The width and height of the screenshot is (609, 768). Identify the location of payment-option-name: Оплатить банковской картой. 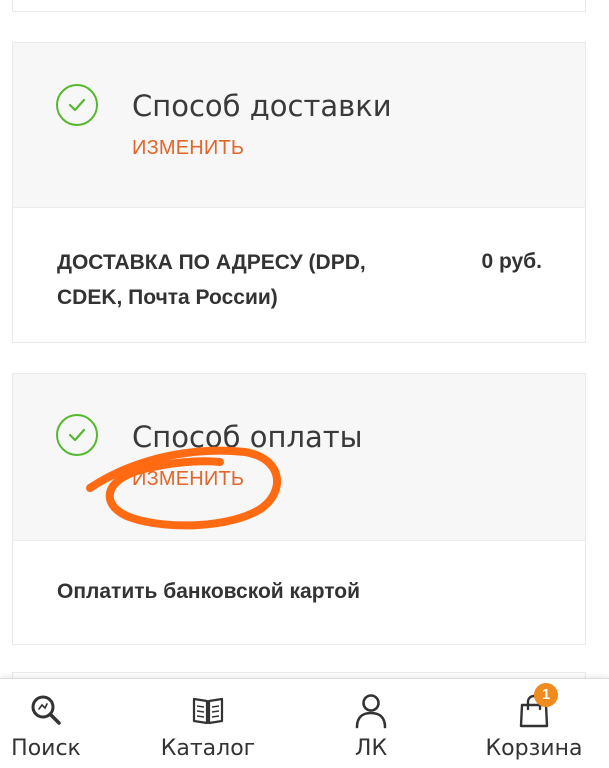
(209, 591).